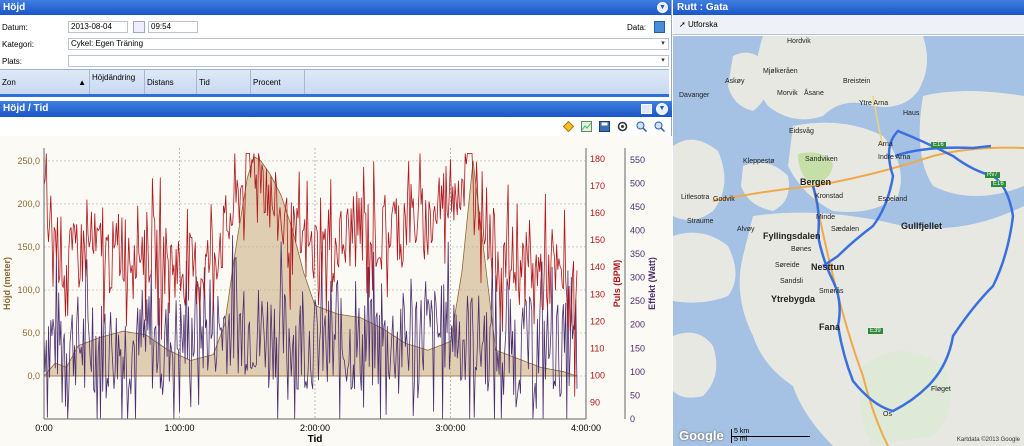 This screenshot has height=446, width=1024. Describe the element at coordinates (12, 61) in the screenshot. I see `place-label: Plats:` at that location.